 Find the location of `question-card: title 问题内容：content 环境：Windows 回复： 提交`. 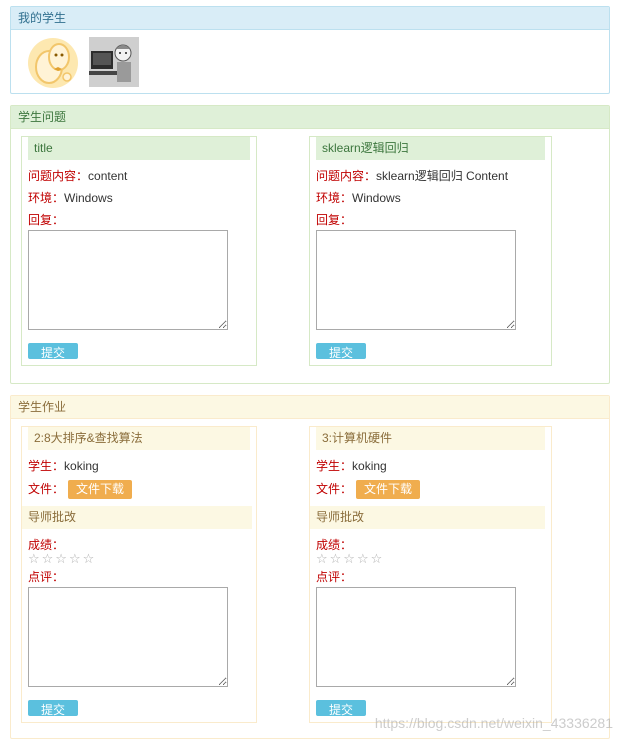

question-card: title 问题内容：content 环境：Windows 回复： 提交 is located at coordinates (139, 251).